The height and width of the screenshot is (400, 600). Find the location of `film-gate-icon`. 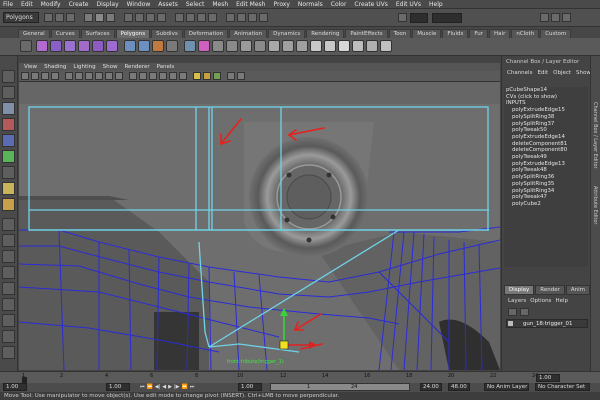

film-gate-icon is located at coordinates (79, 76).